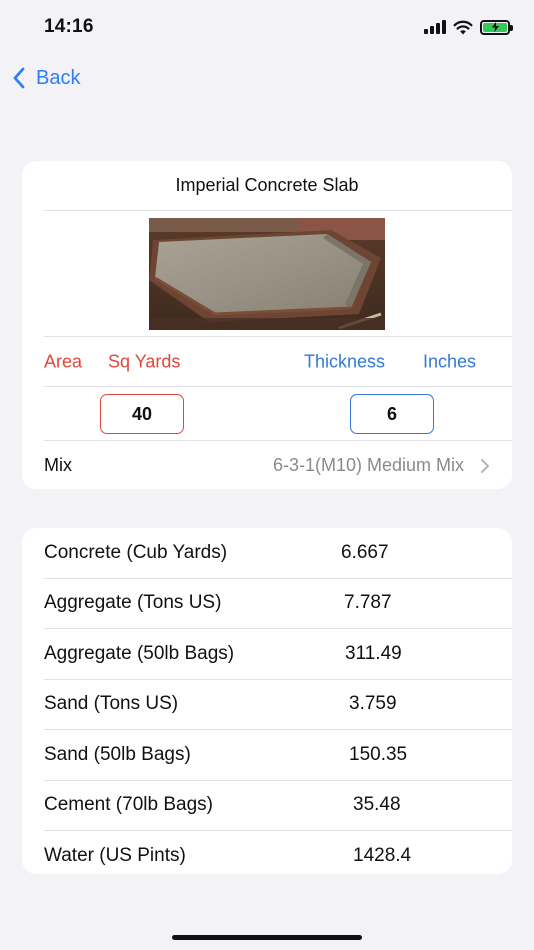 This screenshot has width=534, height=950. Describe the element at coordinates (111, 704) in the screenshot. I see `result-name: Sand (Tons US)` at that location.